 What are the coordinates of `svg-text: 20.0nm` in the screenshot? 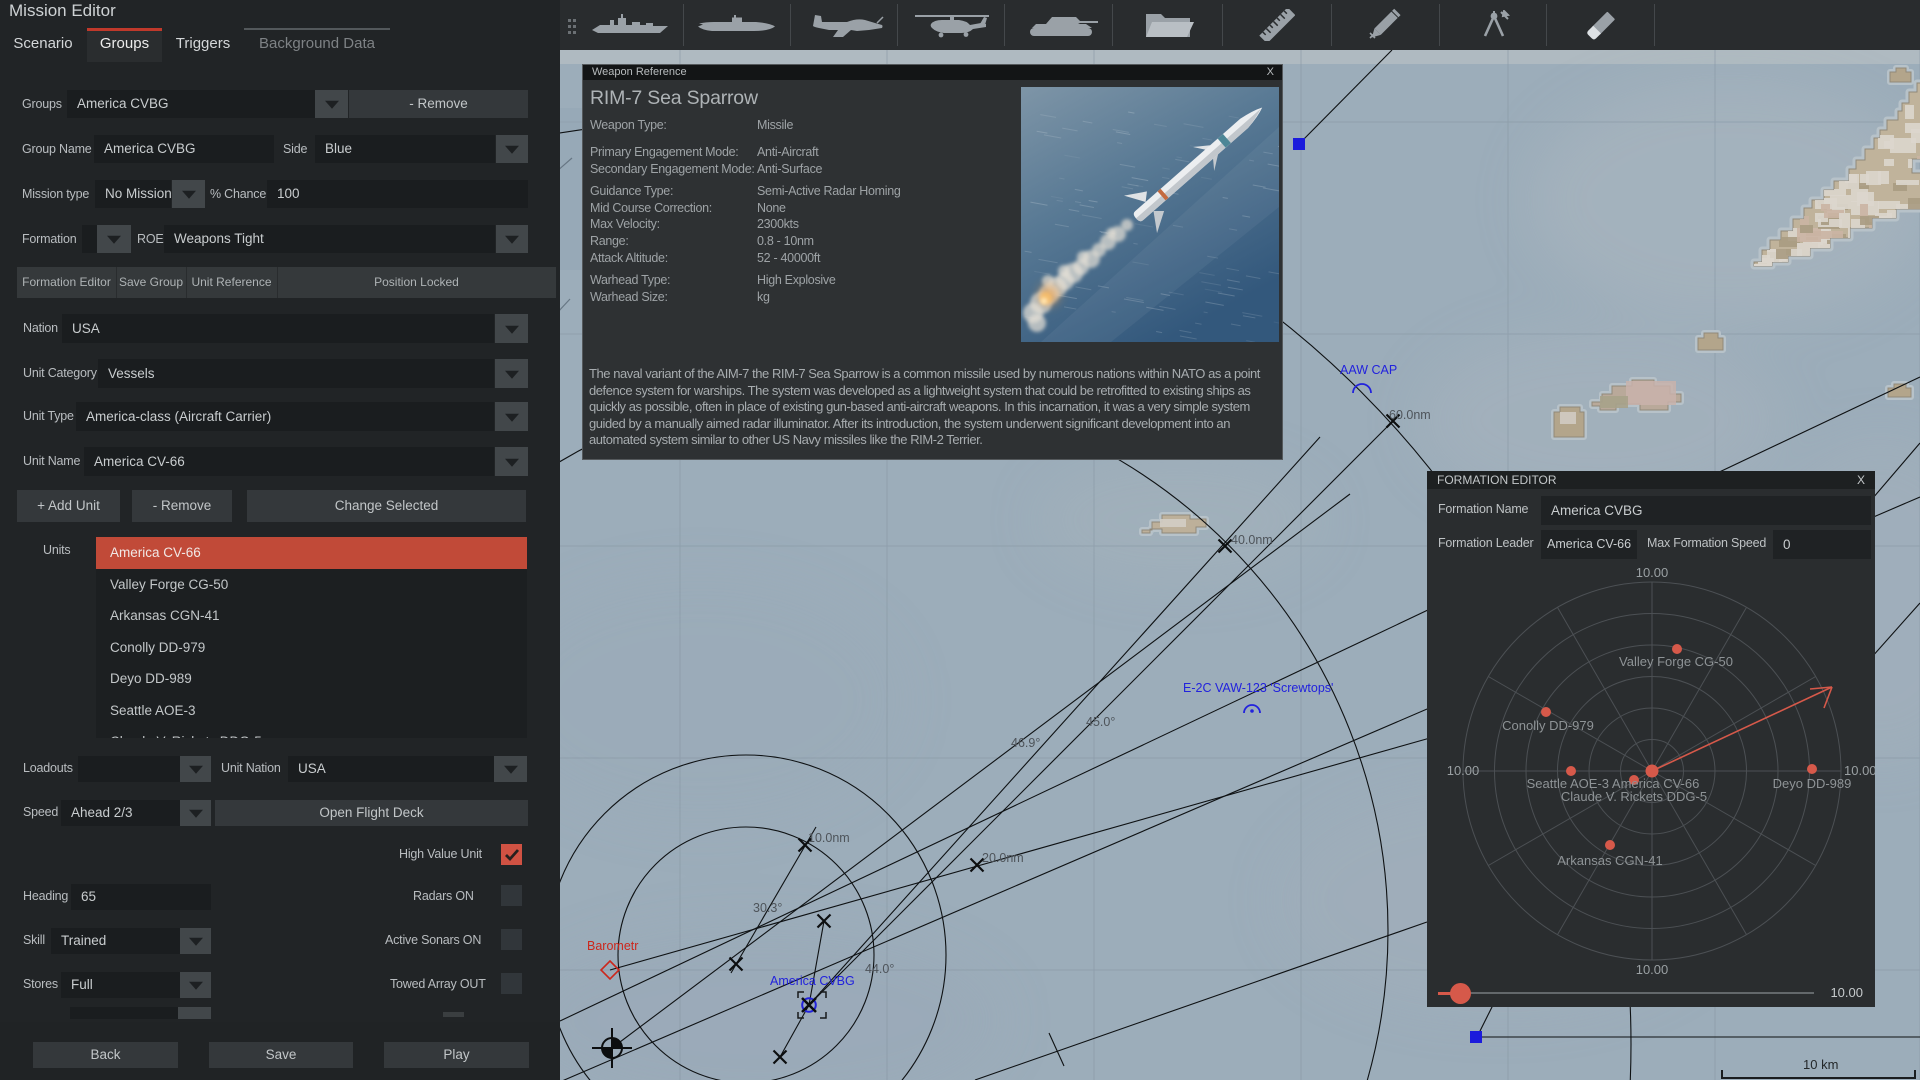 It's located at (1003, 858).